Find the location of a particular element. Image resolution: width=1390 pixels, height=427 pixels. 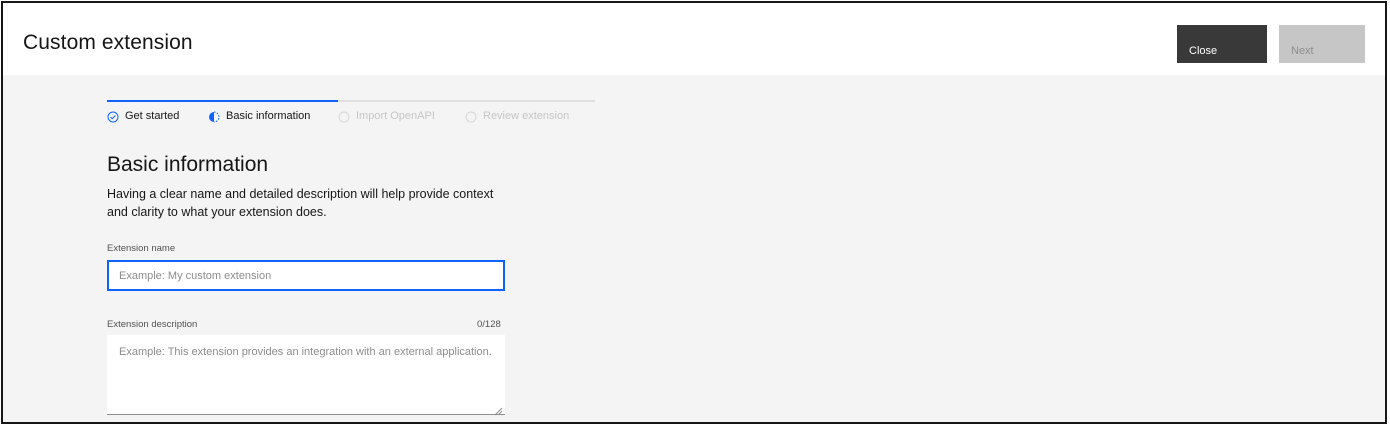

extension-name-label: Extension name is located at coordinates (141, 248).